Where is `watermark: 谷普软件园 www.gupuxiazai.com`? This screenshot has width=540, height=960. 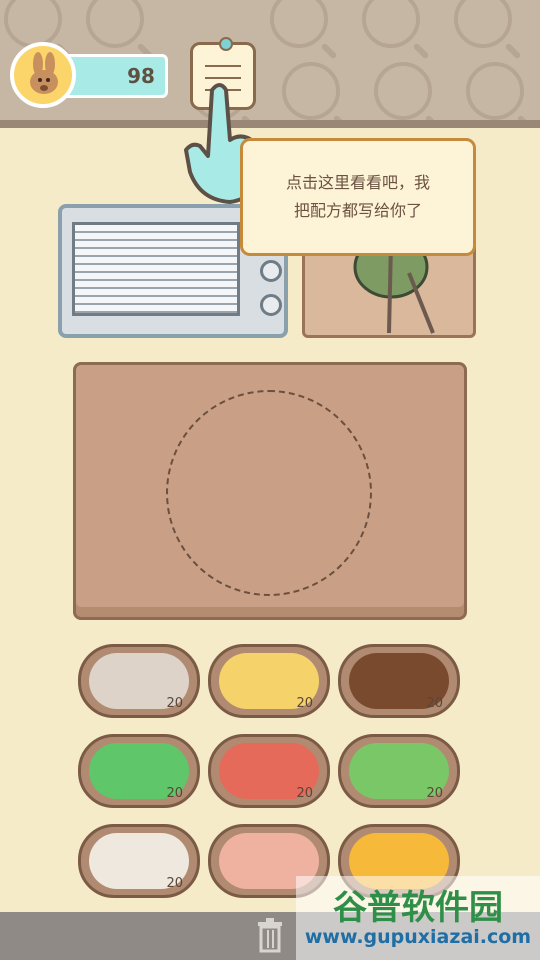
watermark: 谷普软件园 www.gupuxiazai.com is located at coordinates (418, 918).